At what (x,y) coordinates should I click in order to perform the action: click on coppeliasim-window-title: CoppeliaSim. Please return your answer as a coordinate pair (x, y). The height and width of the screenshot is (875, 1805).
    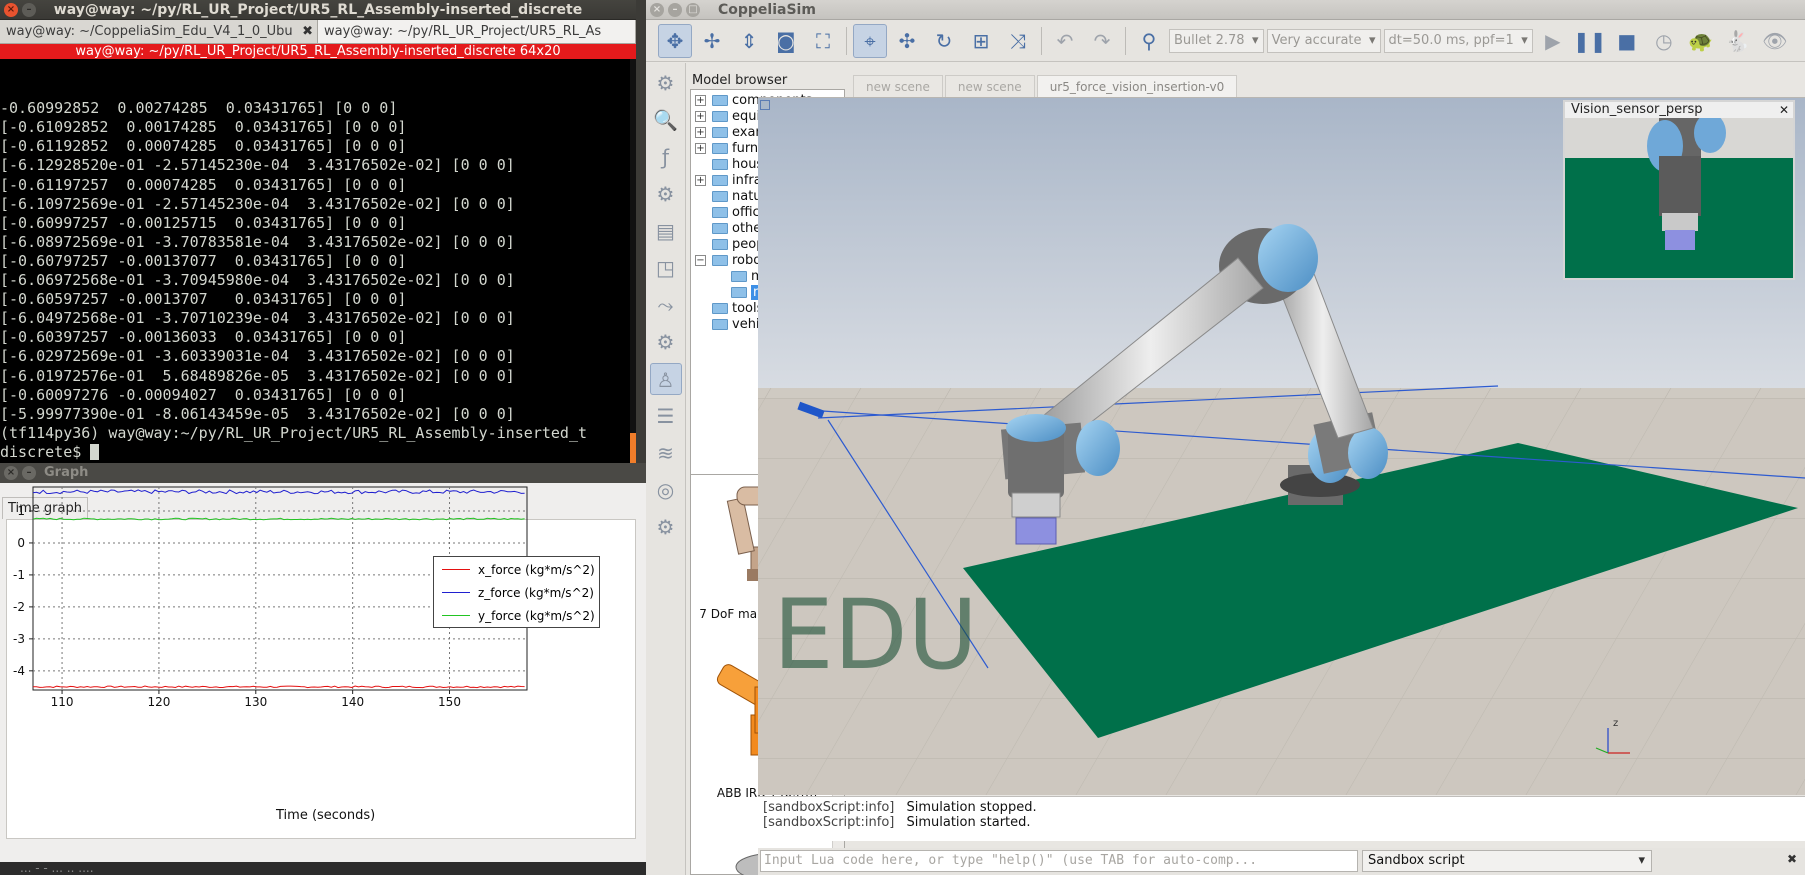
    Looking at the image, I should click on (767, 10).